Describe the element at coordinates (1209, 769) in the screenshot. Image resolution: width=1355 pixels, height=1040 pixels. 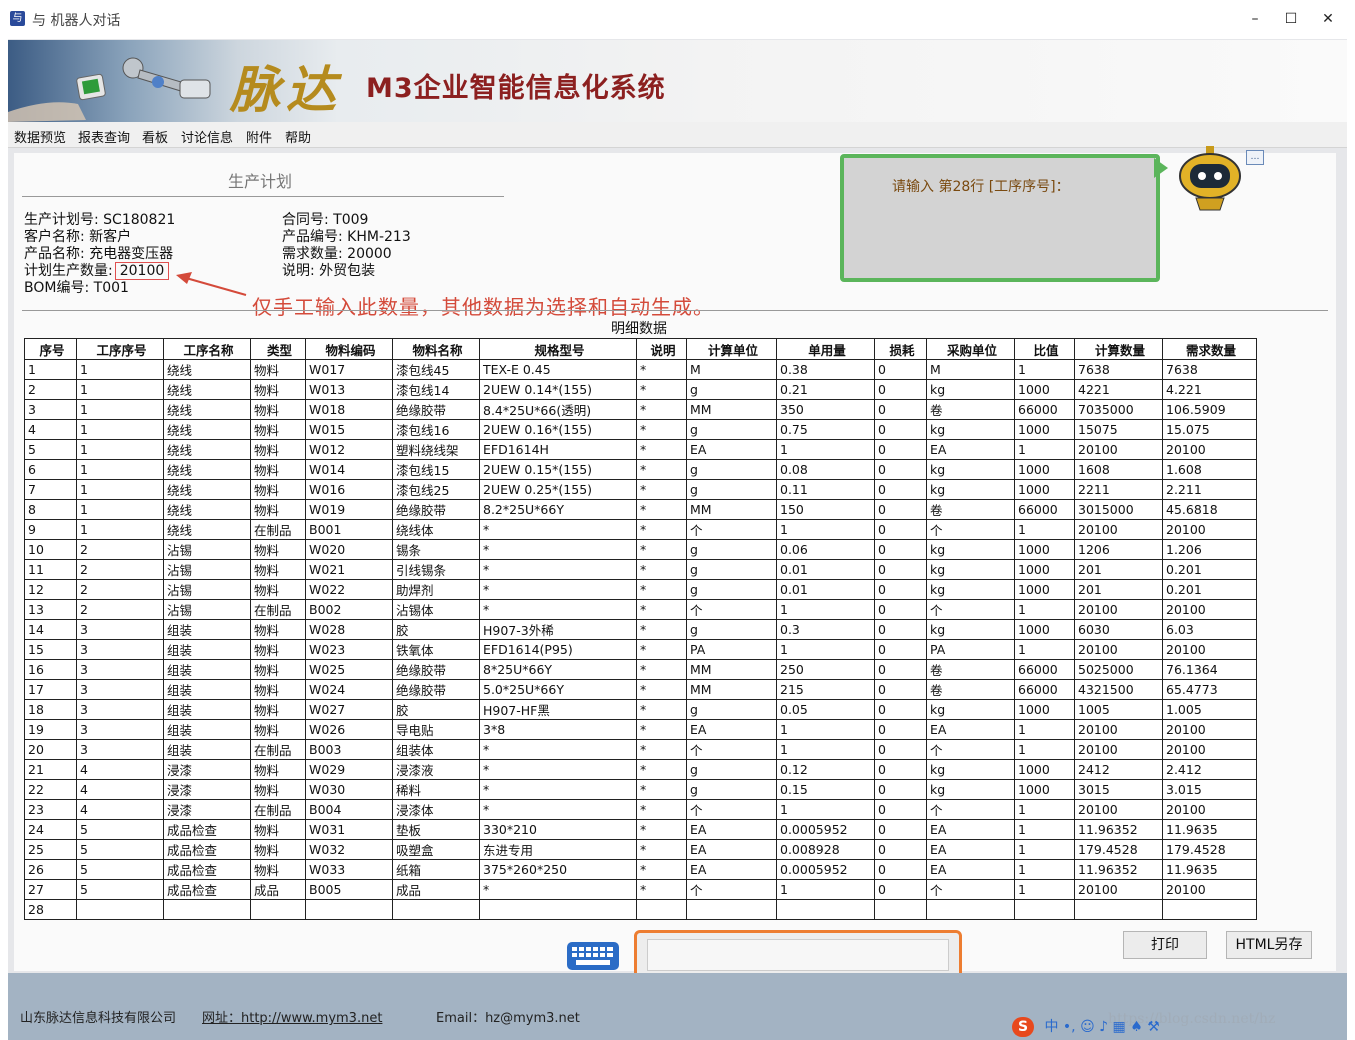
I see `table-cell: 2.412` at that location.